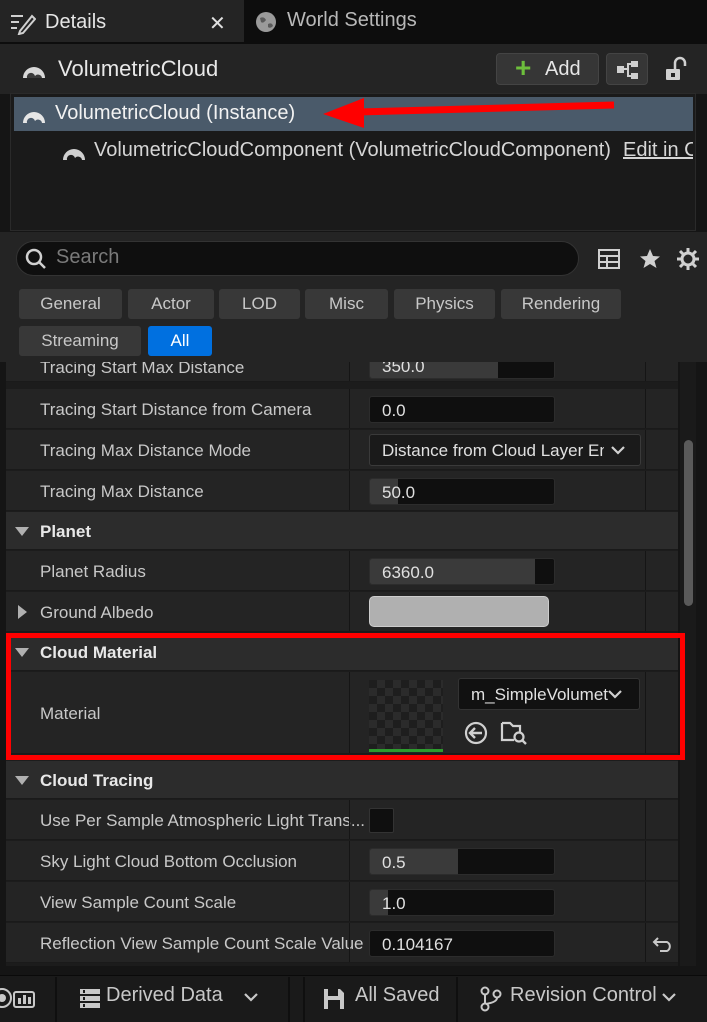  What do you see at coordinates (342, 780) in the screenshot?
I see `category-cloud-tracing: Cloud Tracing` at bounding box center [342, 780].